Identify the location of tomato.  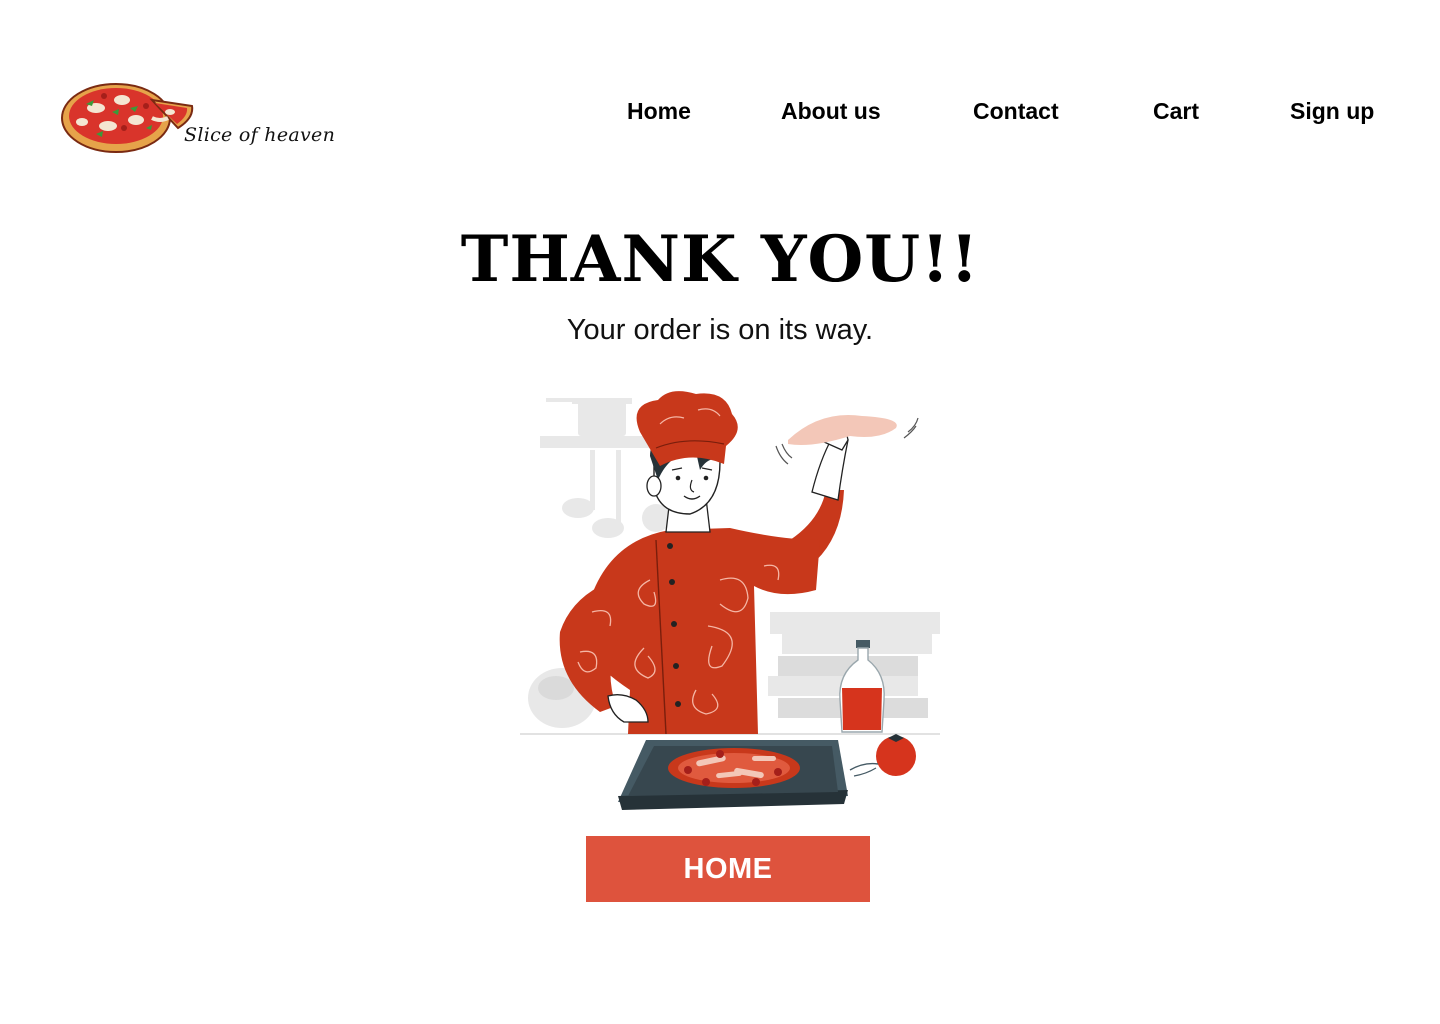
(882, 755).